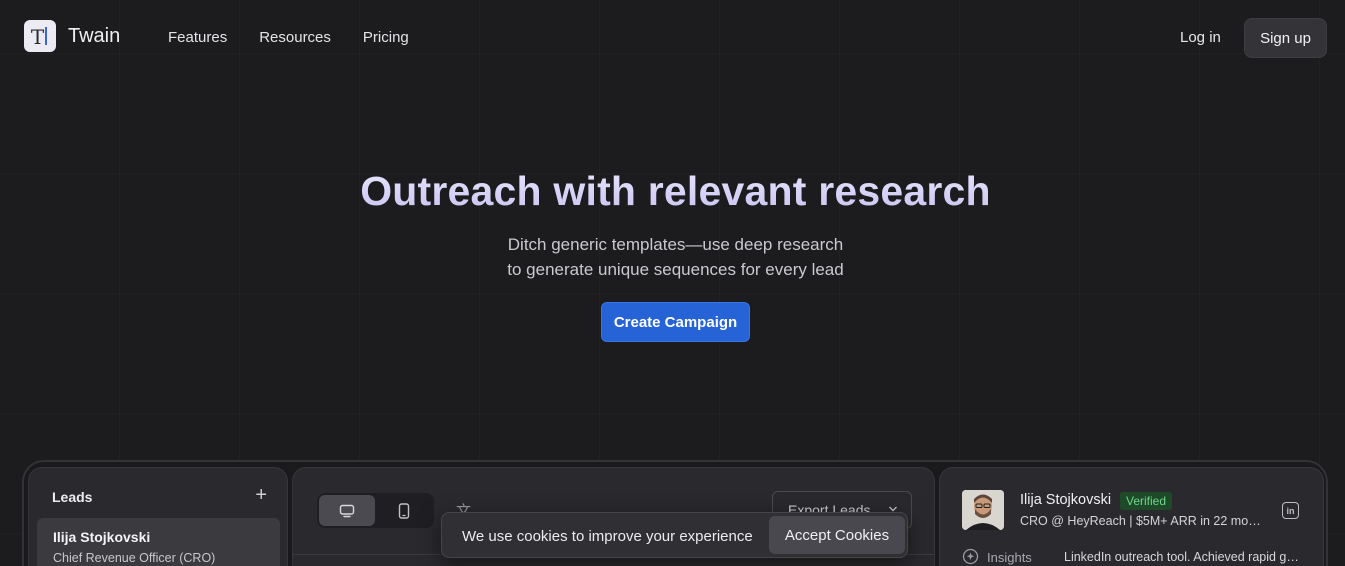  Describe the element at coordinates (261, 495) in the screenshot. I see `plus-icon: +` at that location.